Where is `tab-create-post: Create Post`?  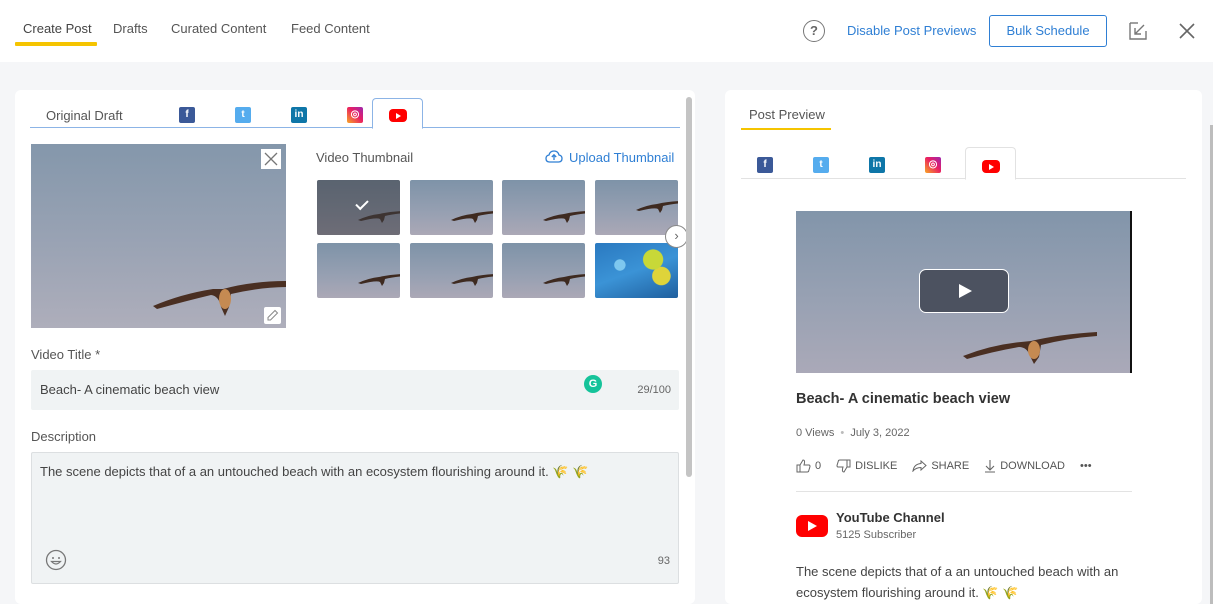
tab-create-post: Create Post is located at coordinates (57, 28).